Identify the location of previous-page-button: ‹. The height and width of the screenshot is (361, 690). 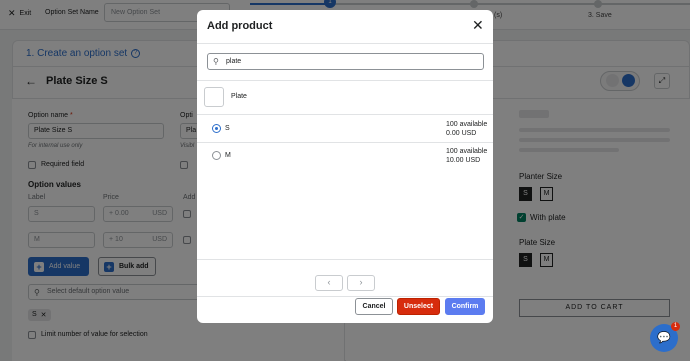
(329, 283).